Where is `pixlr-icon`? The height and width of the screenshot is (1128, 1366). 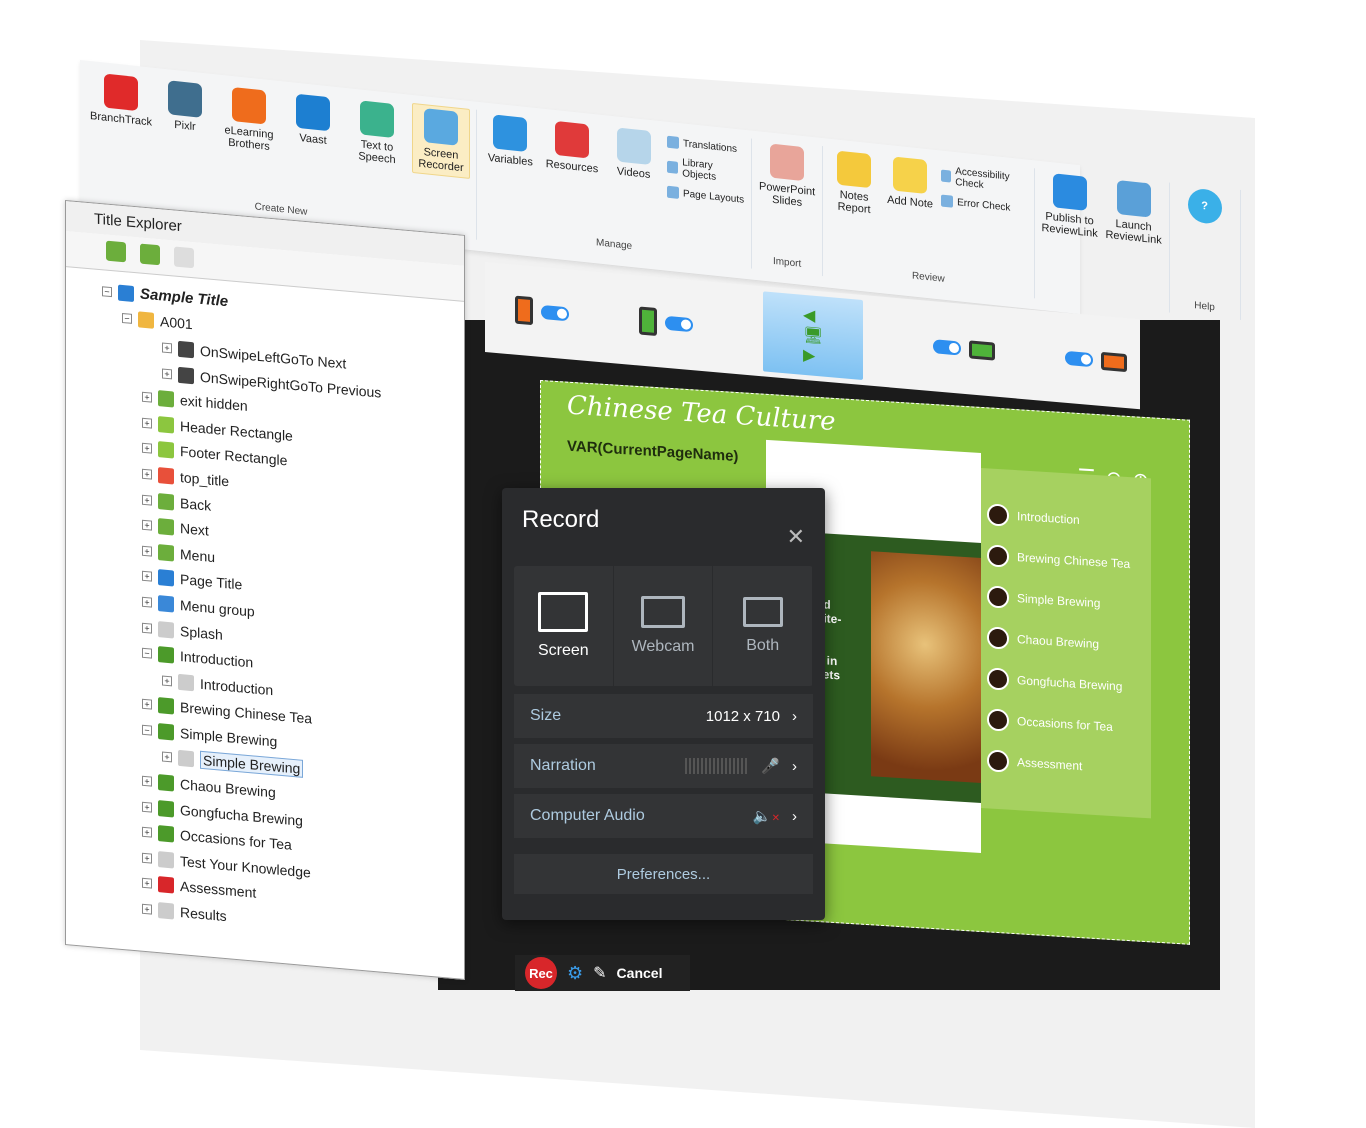 pixlr-icon is located at coordinates (185, 99).